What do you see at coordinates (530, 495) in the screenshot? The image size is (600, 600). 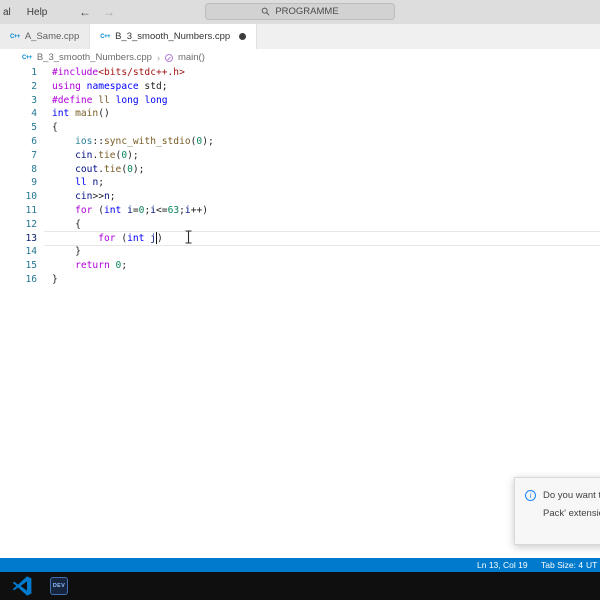 I see `info-icon: i` at bounding box center [530, 495].